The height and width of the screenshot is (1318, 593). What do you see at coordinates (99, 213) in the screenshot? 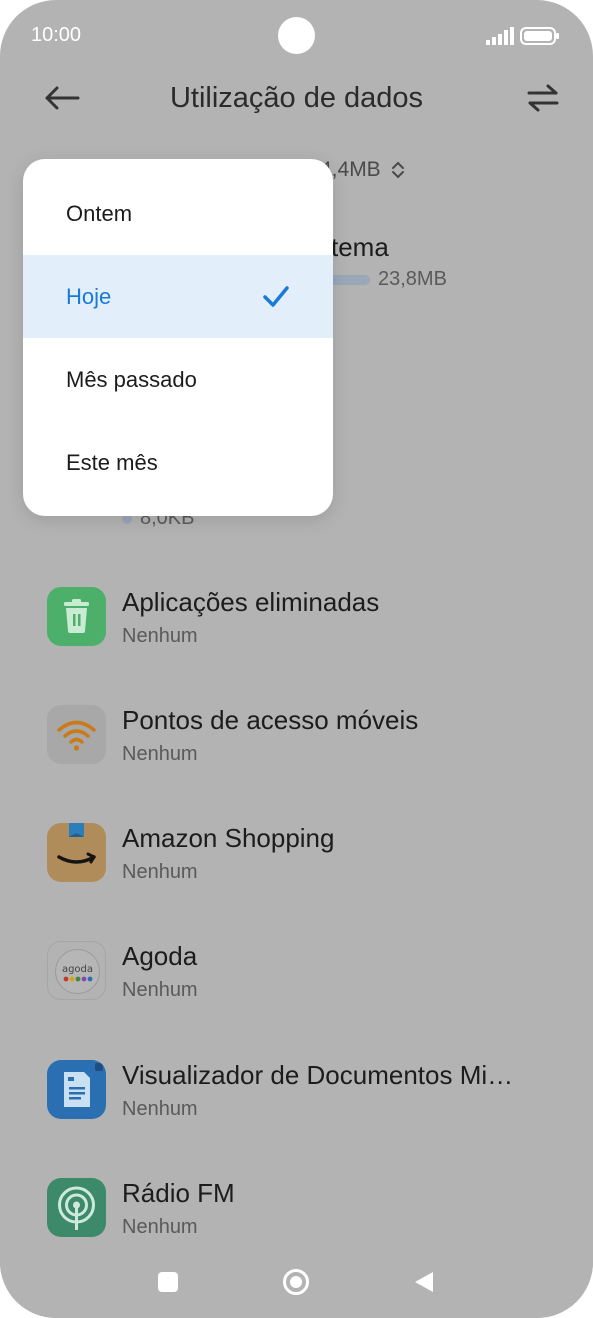
I see `menu-item-label: Ontem` at bounding box center [99, 213].